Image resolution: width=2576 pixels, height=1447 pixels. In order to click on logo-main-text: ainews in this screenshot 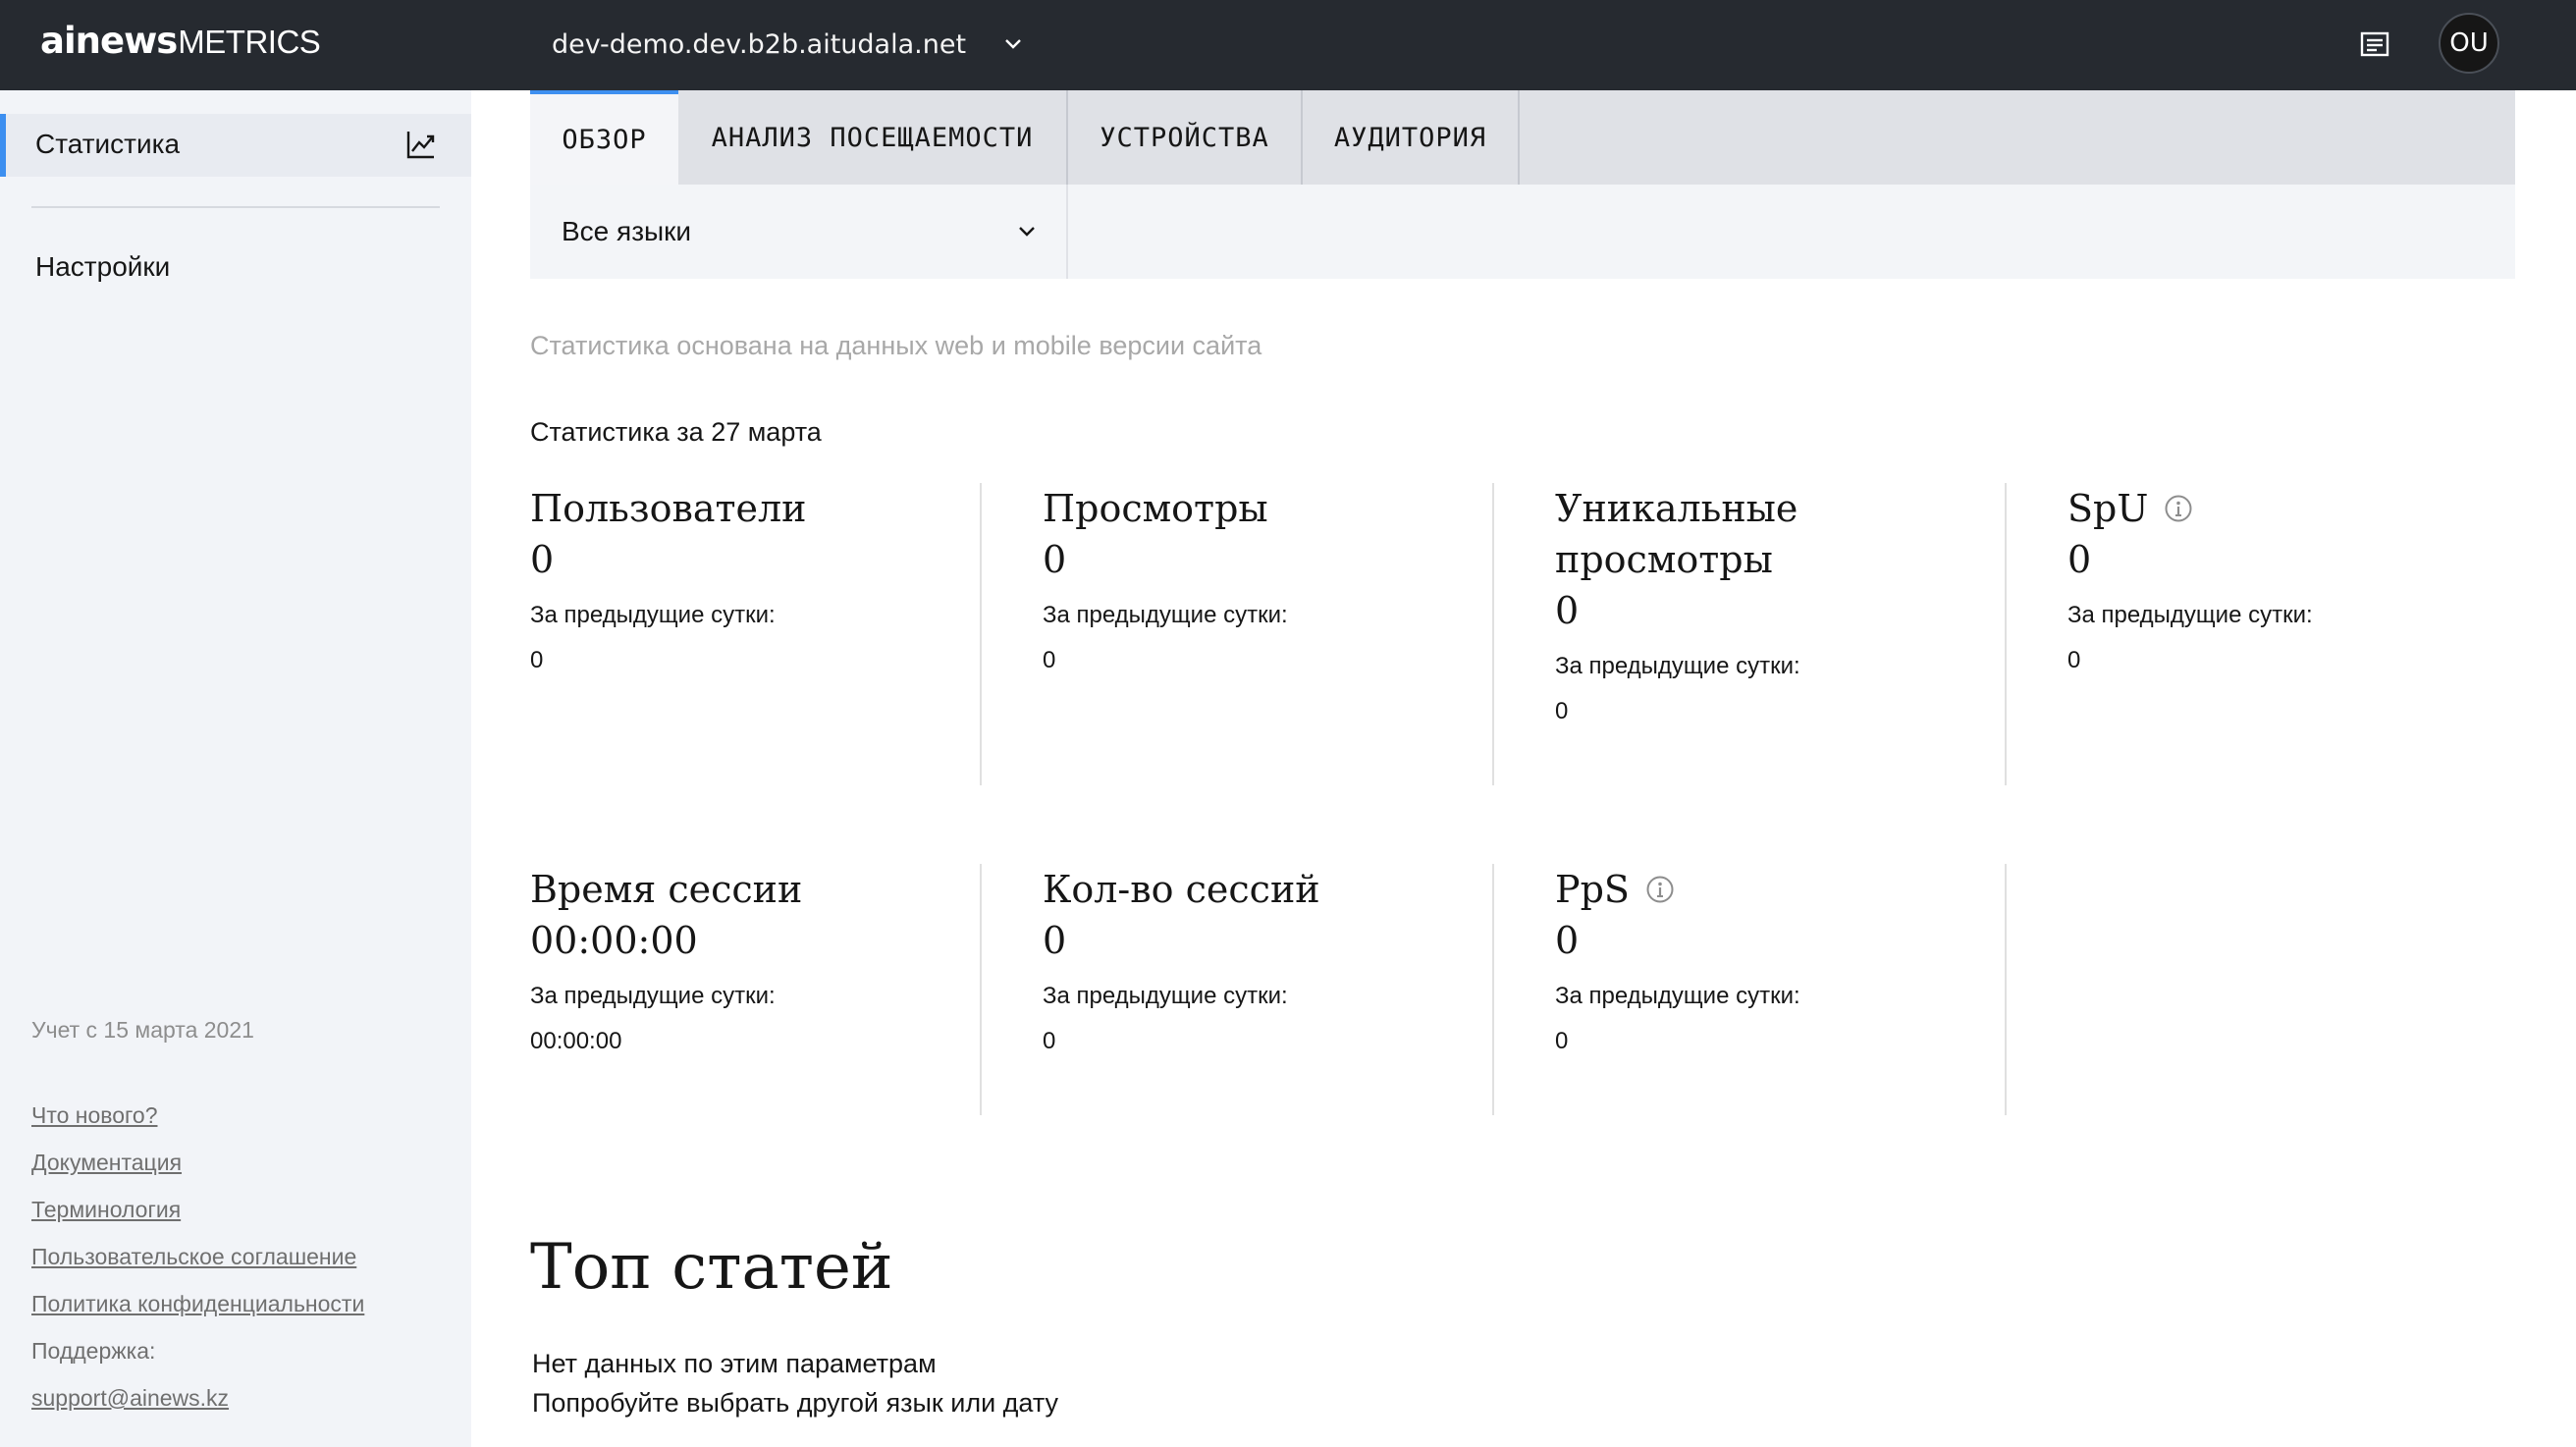, I will do `click(109, 41)`.